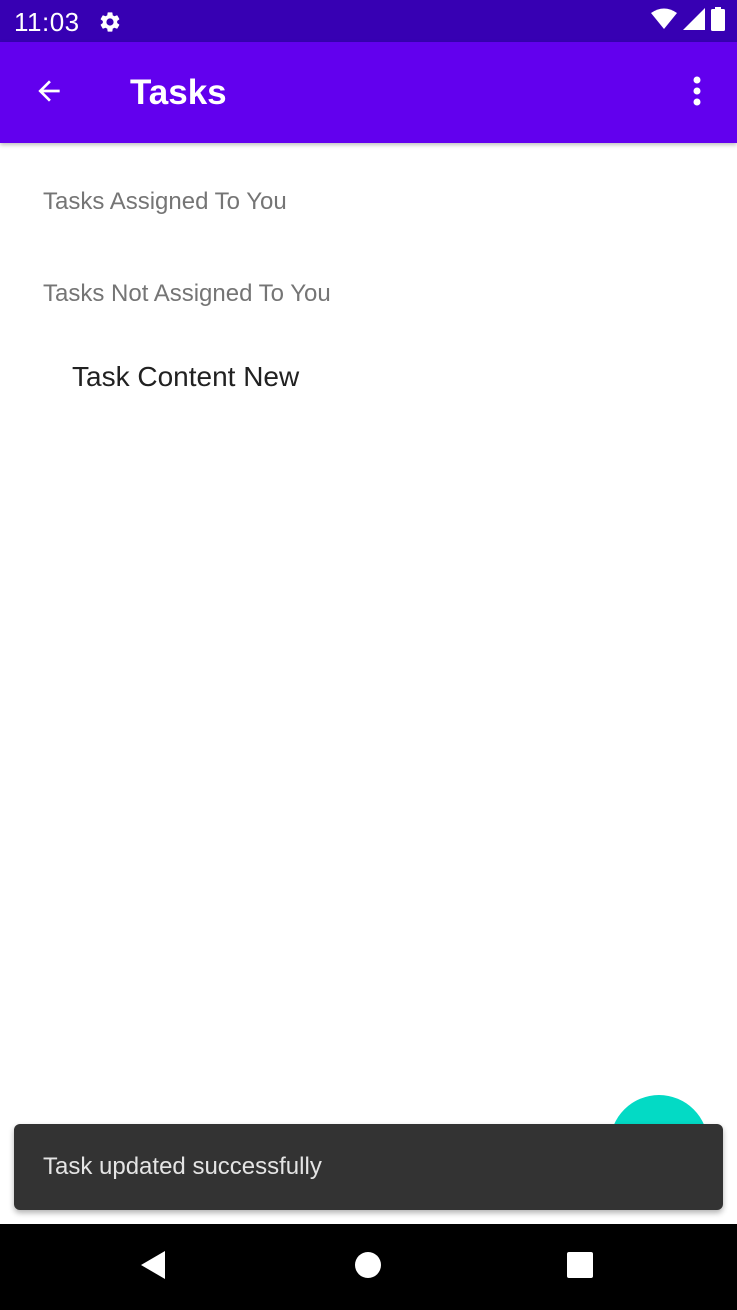 The width and height of the screenshot is (737, 1310). I want to click on section-header-not-assigned: Tasks Not Assigned To You, so click(187, 293).